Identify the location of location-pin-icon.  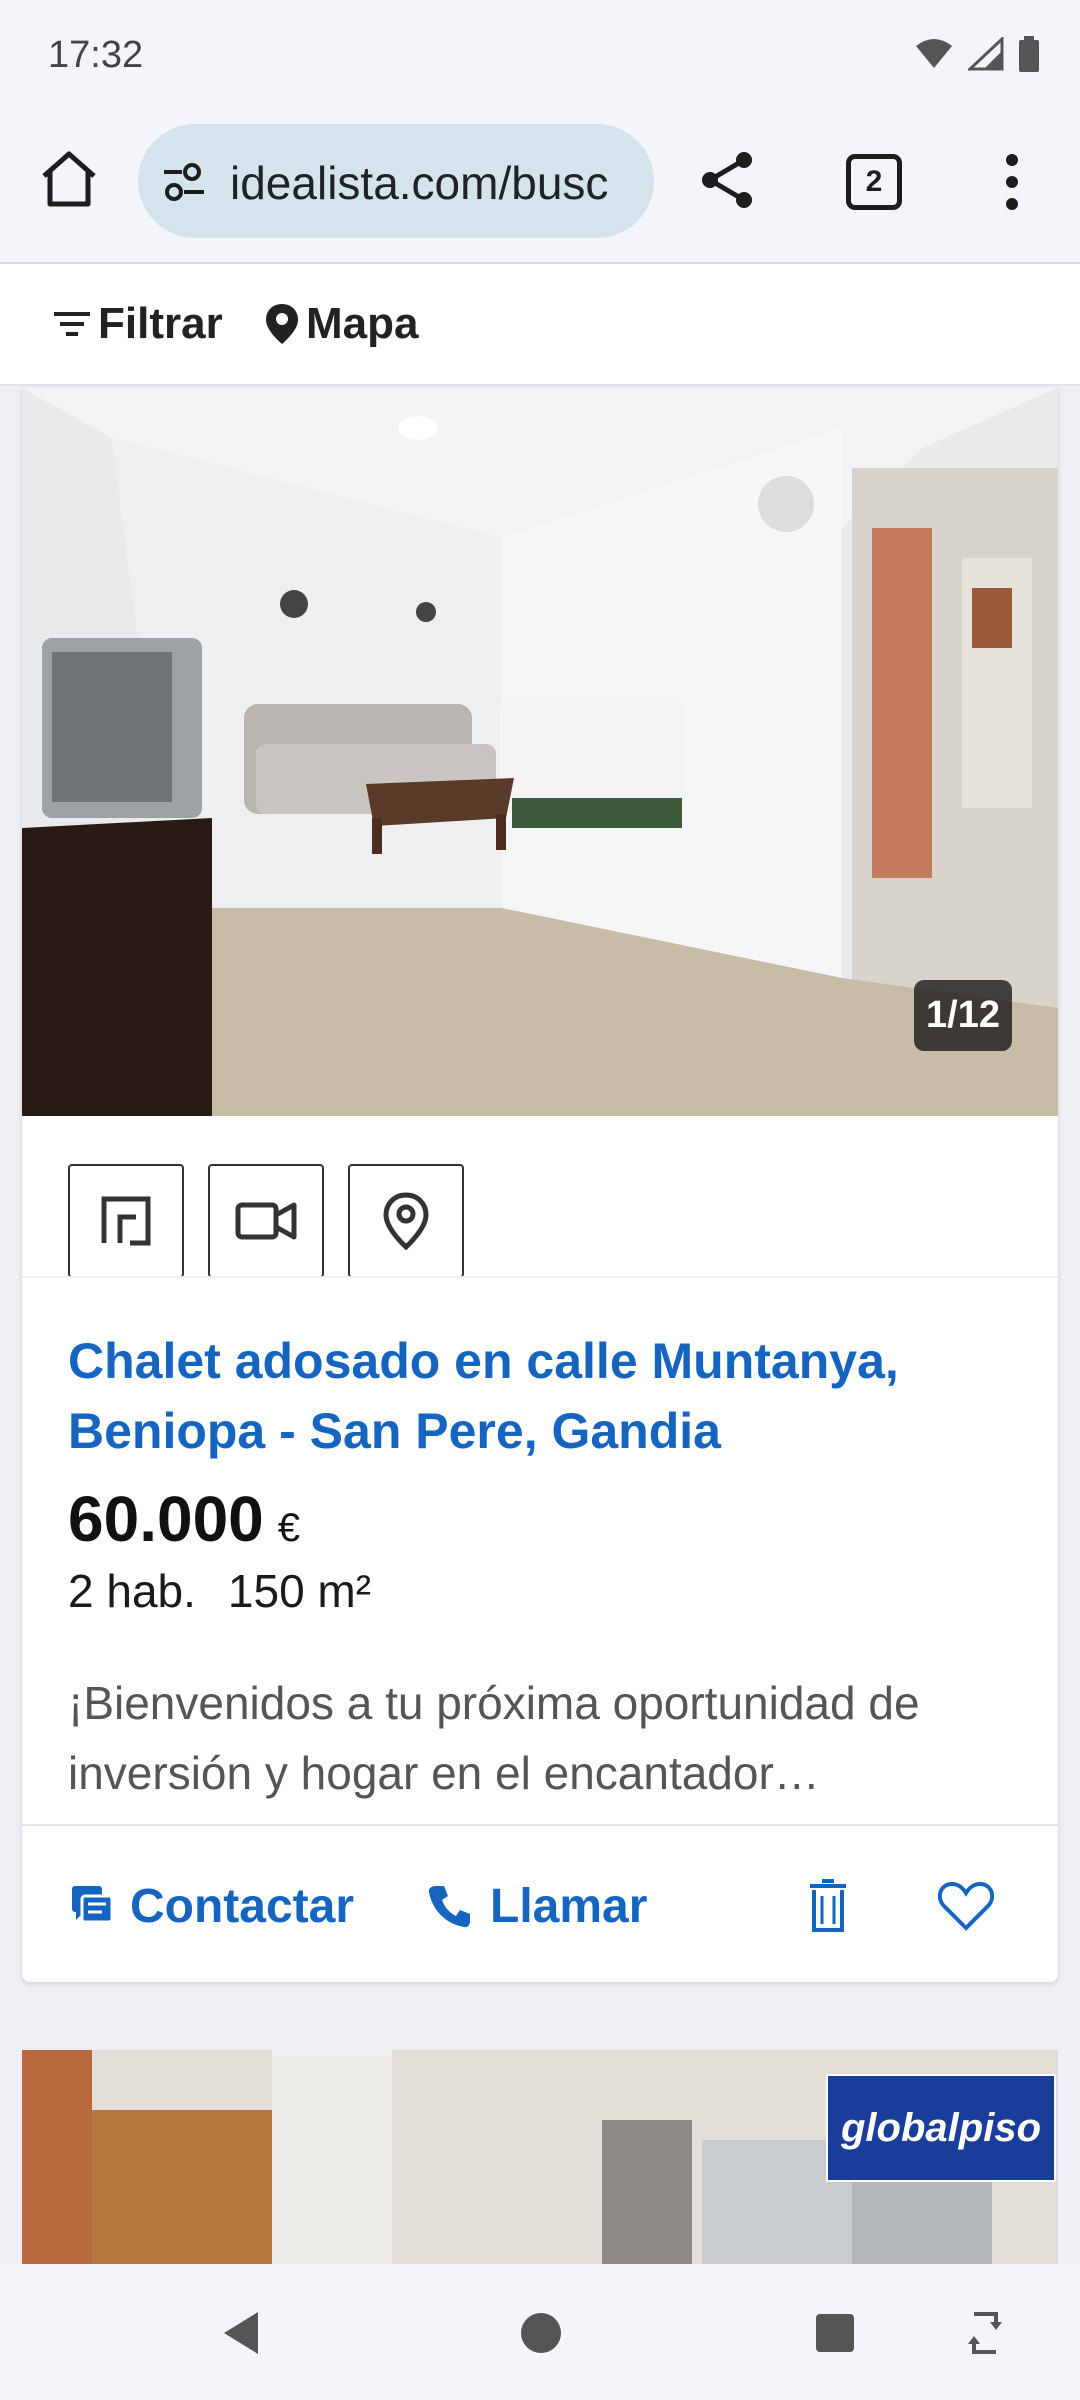
(406, 1221).